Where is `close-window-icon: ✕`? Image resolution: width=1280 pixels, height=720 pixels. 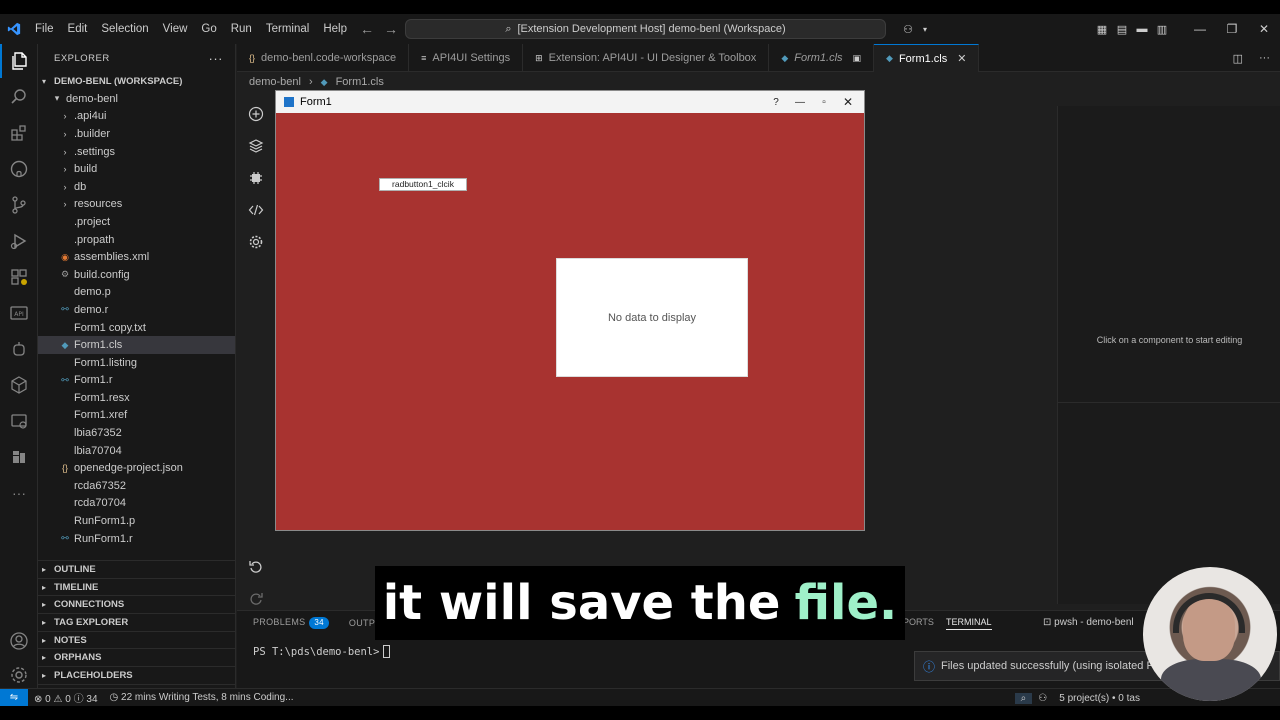 close-window-icon: ✕ is located at coordinates (1264, 29).